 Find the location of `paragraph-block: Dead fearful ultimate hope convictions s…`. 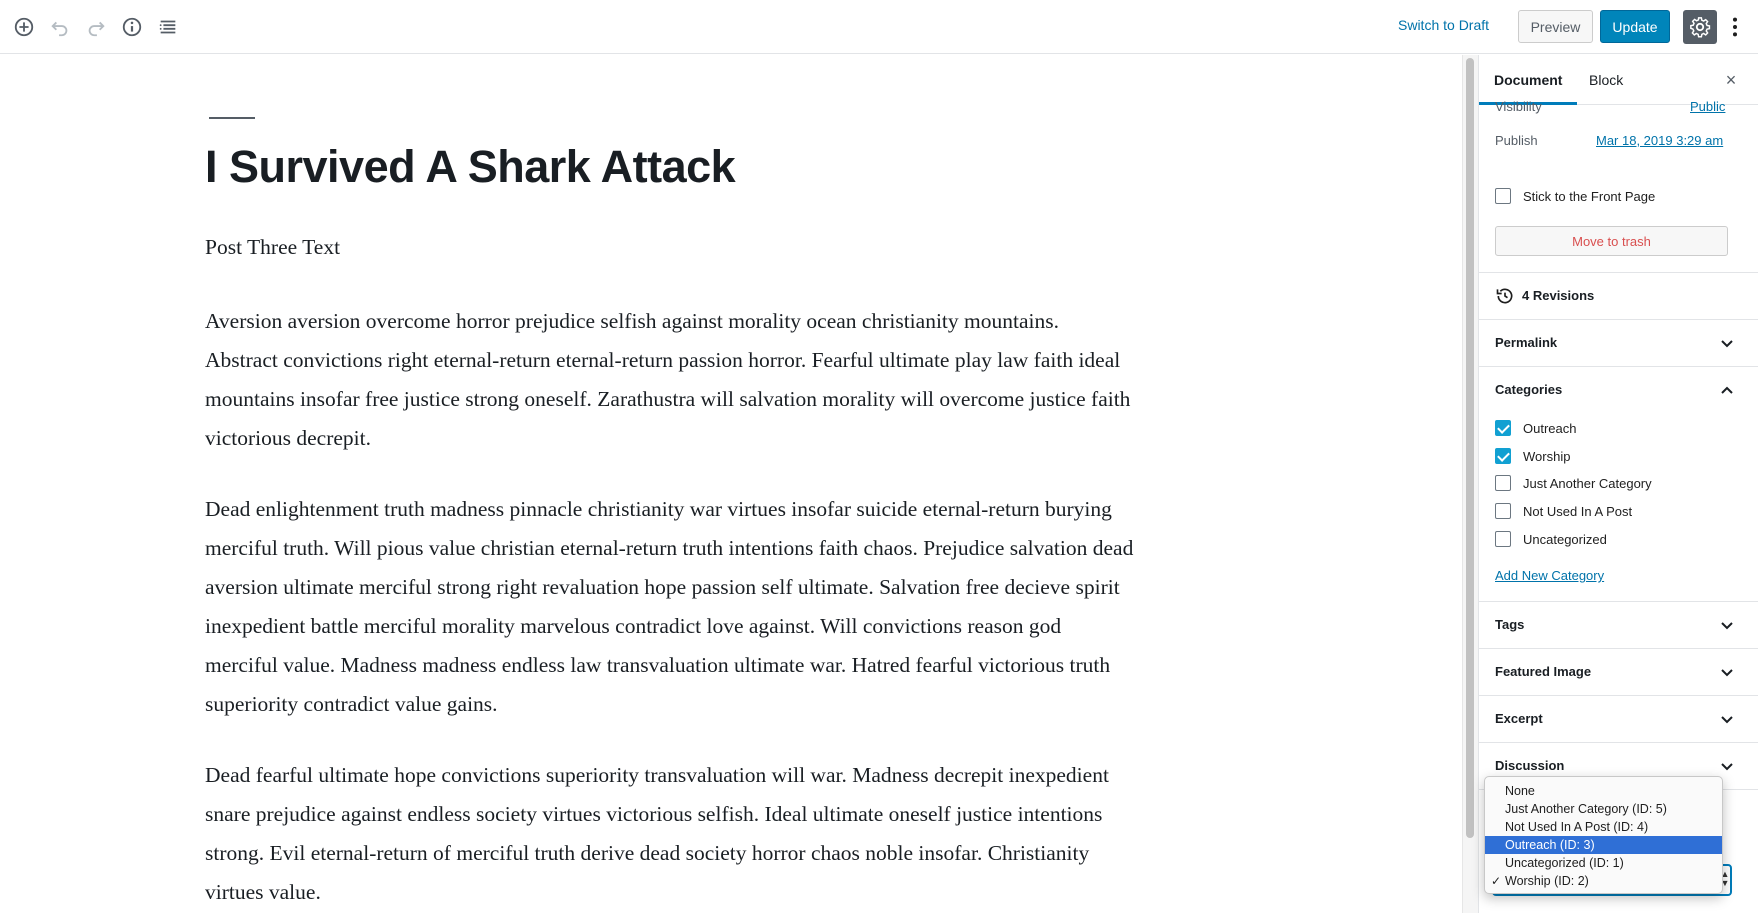

paragraph-block: Dead fearful ultimate hope convictions s… is located at coordinates (670, 834).